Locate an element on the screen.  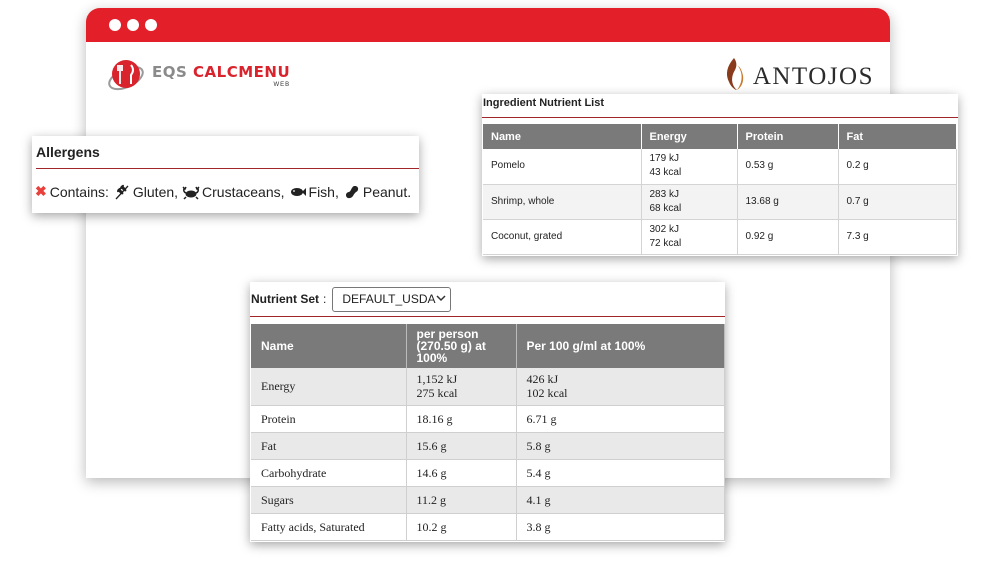
cell-per-100: 3.8 g is located at coordinates (620, 527).